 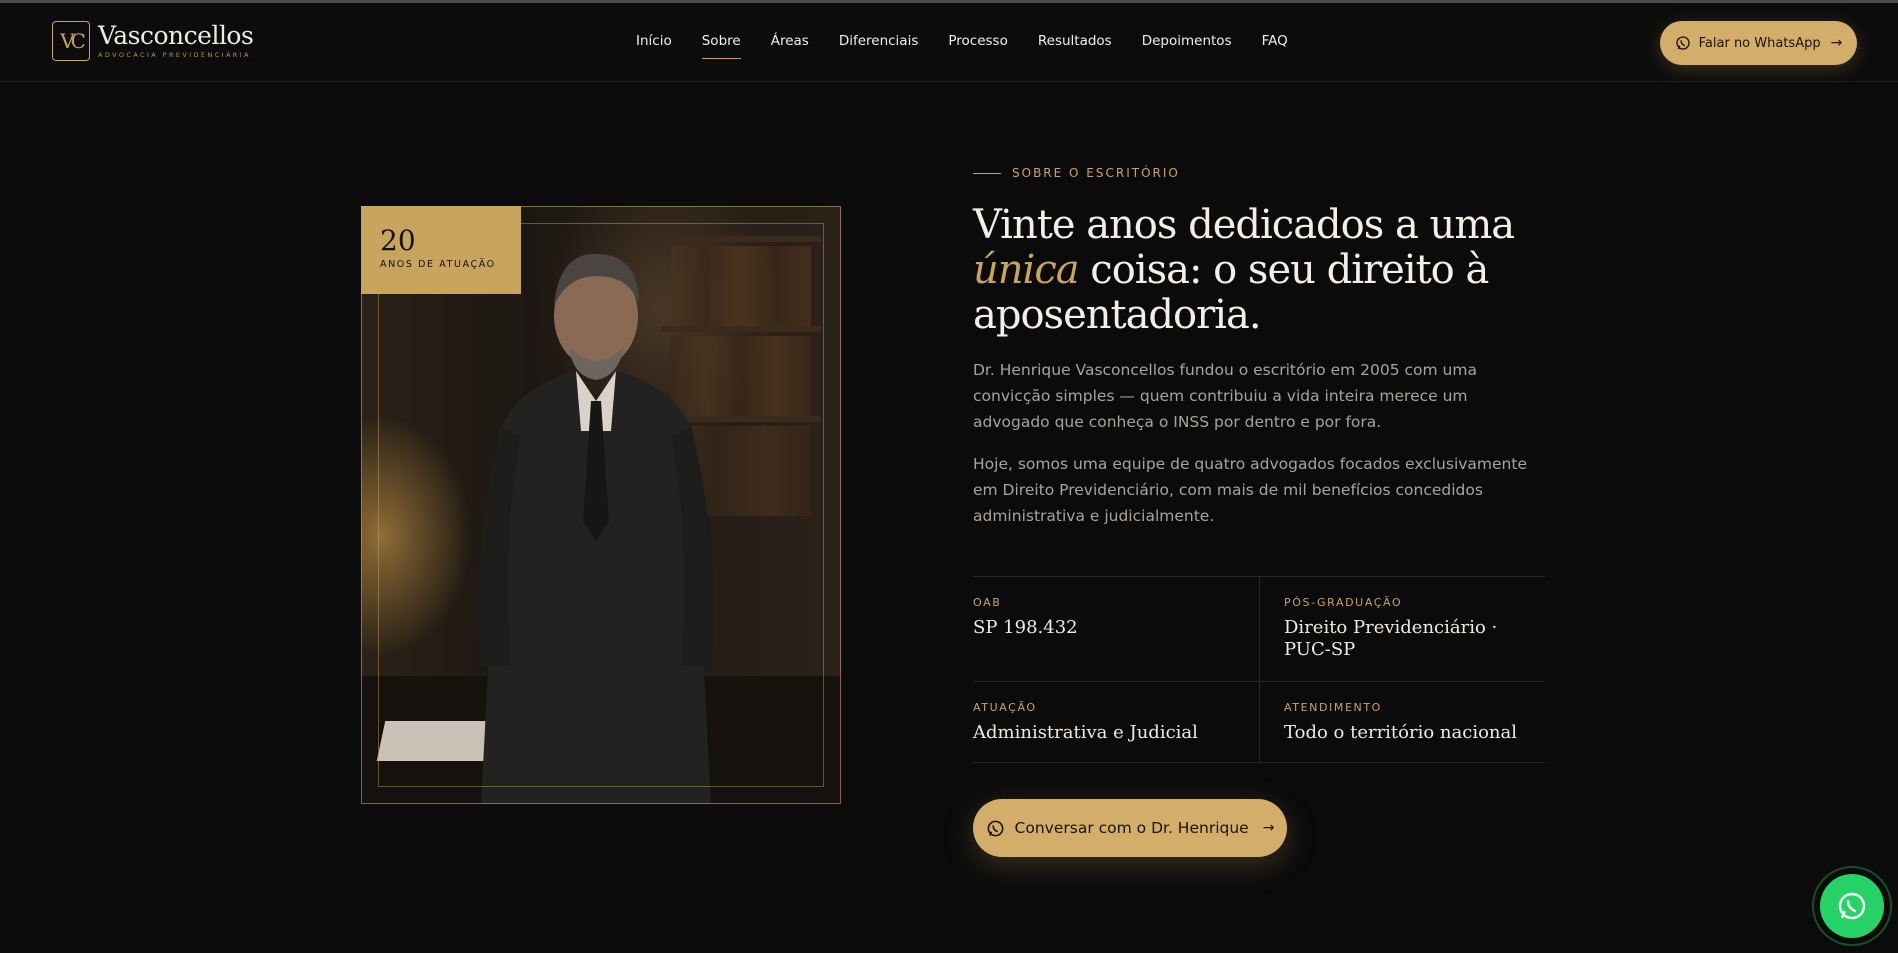 I want to click on fact-label: ATUAÇÃO, so click(x=1005, y=707).